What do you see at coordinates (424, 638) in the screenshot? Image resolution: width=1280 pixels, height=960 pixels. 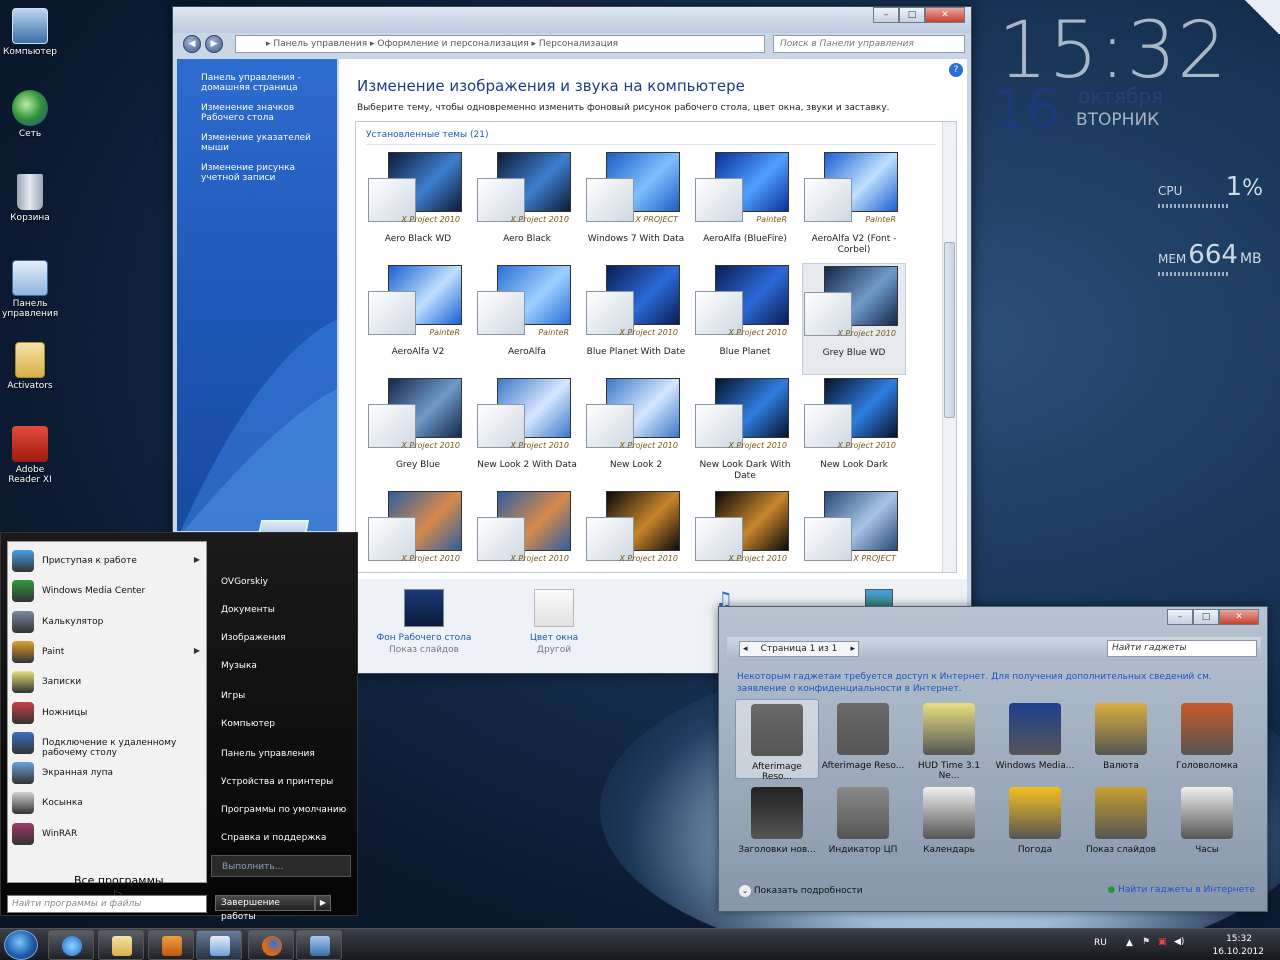 I see `desktop-background-link: Фон Рабочего стола` at bounding box center [424, 638].